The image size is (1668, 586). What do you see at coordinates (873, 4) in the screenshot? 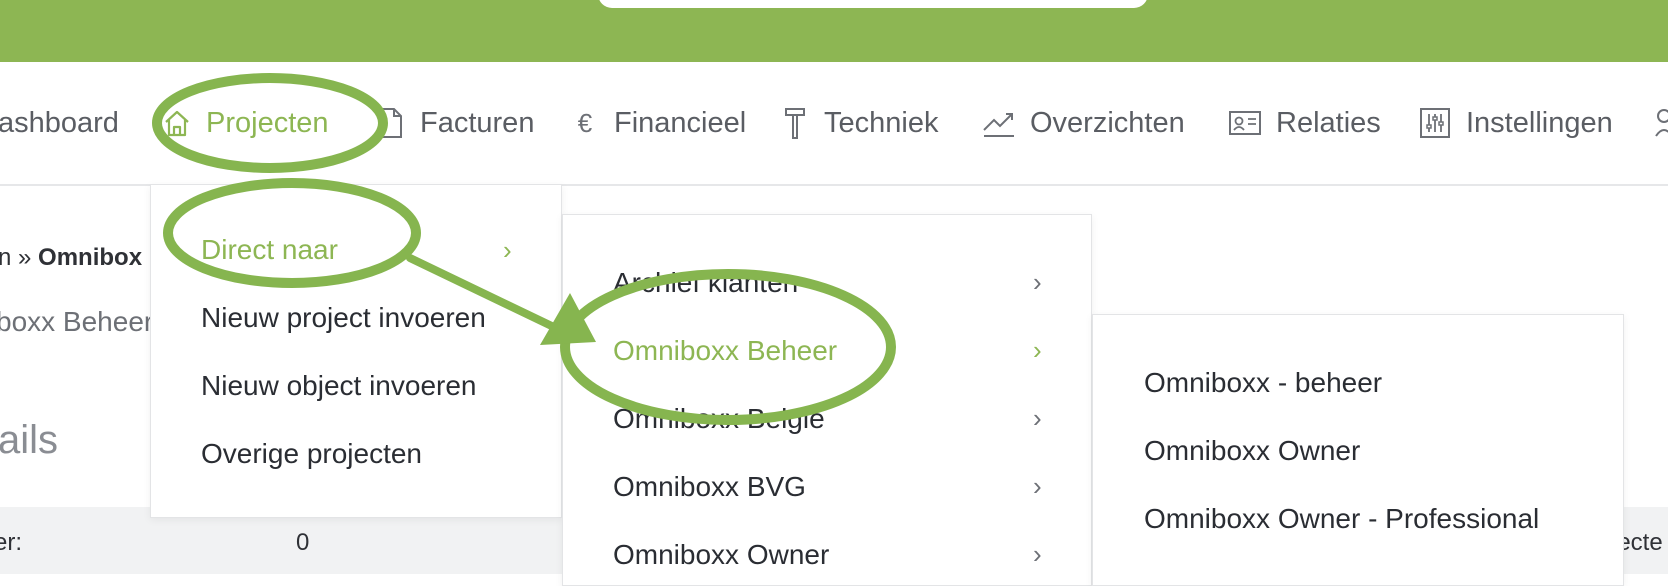
I see `search-input` at bounding box center [873, 4].